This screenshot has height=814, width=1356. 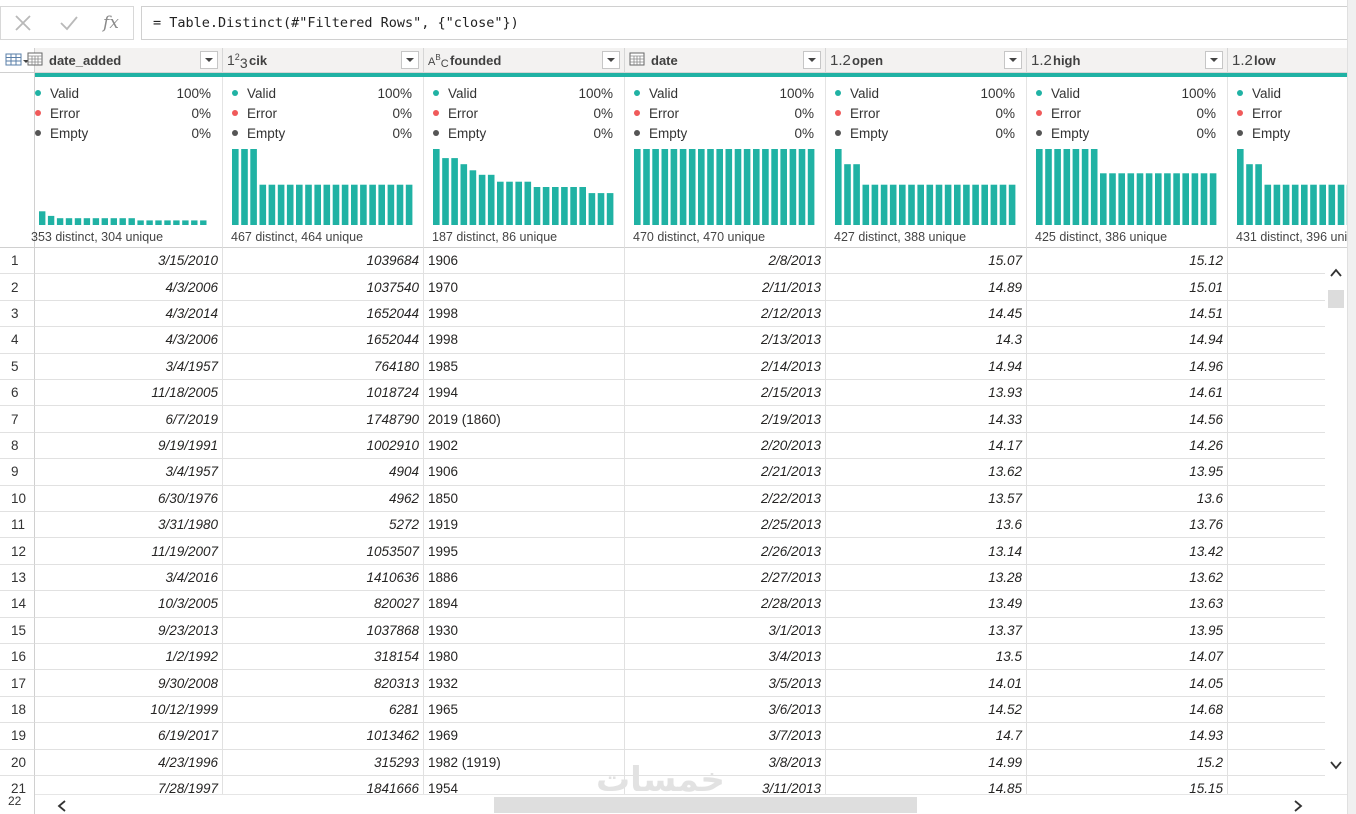 I want to click on table-cell-date: 2/8/2013, so click(x=725, y=261).